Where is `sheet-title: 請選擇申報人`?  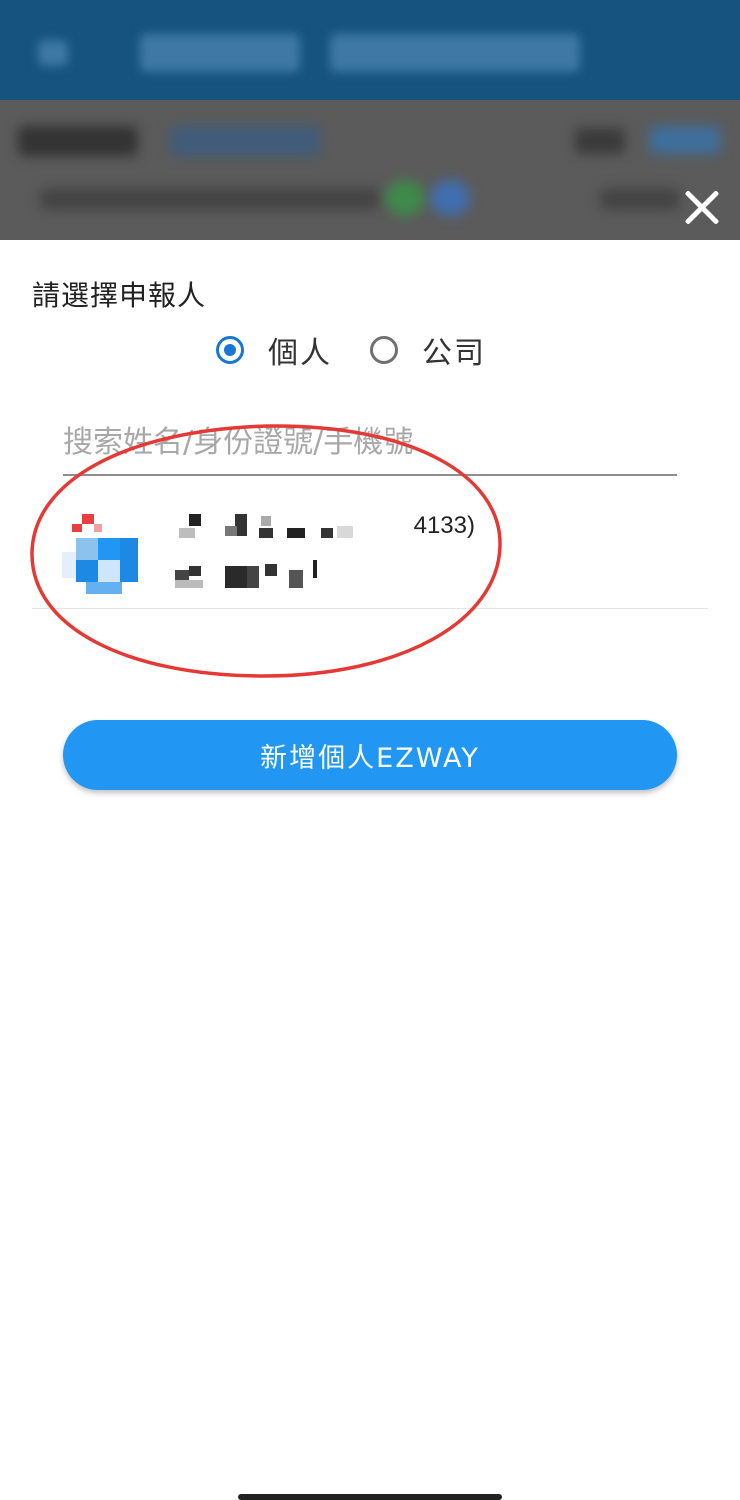
sheet-title: 請選擇申報人 is located at coordinates (119, 295).